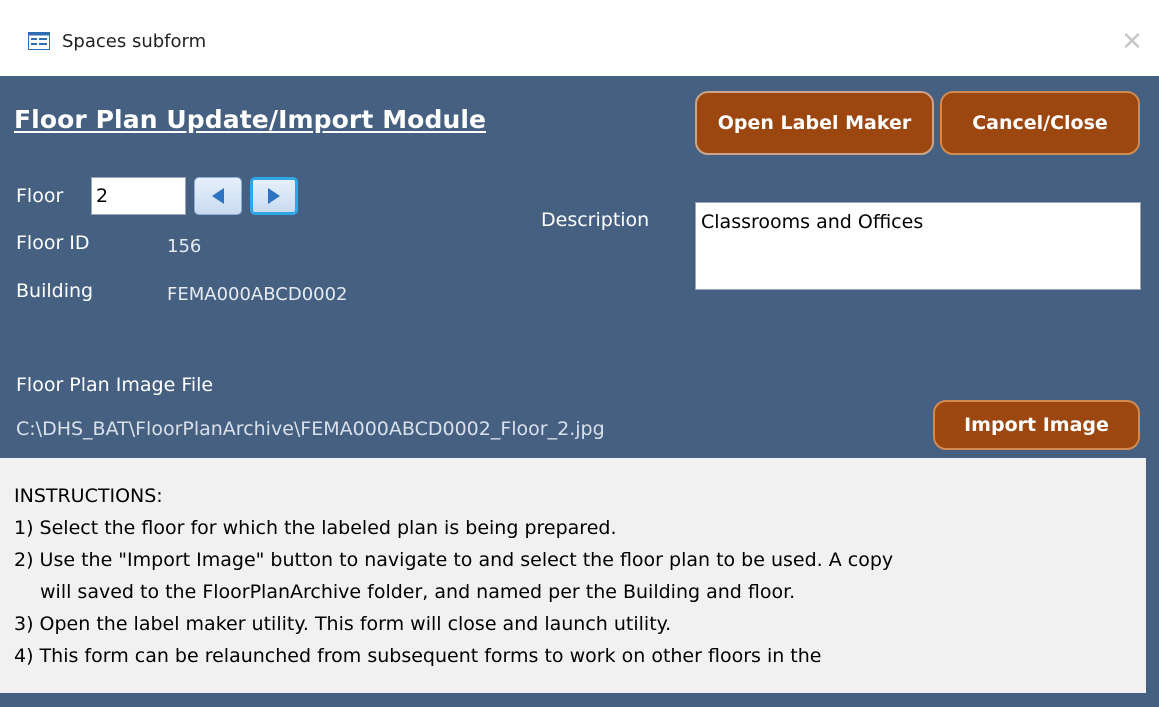 The width and height of the screenshot is (1159, 707). Describe the element at coordinates (138, 196) in the screenshot. I see `floor-field` at that location.